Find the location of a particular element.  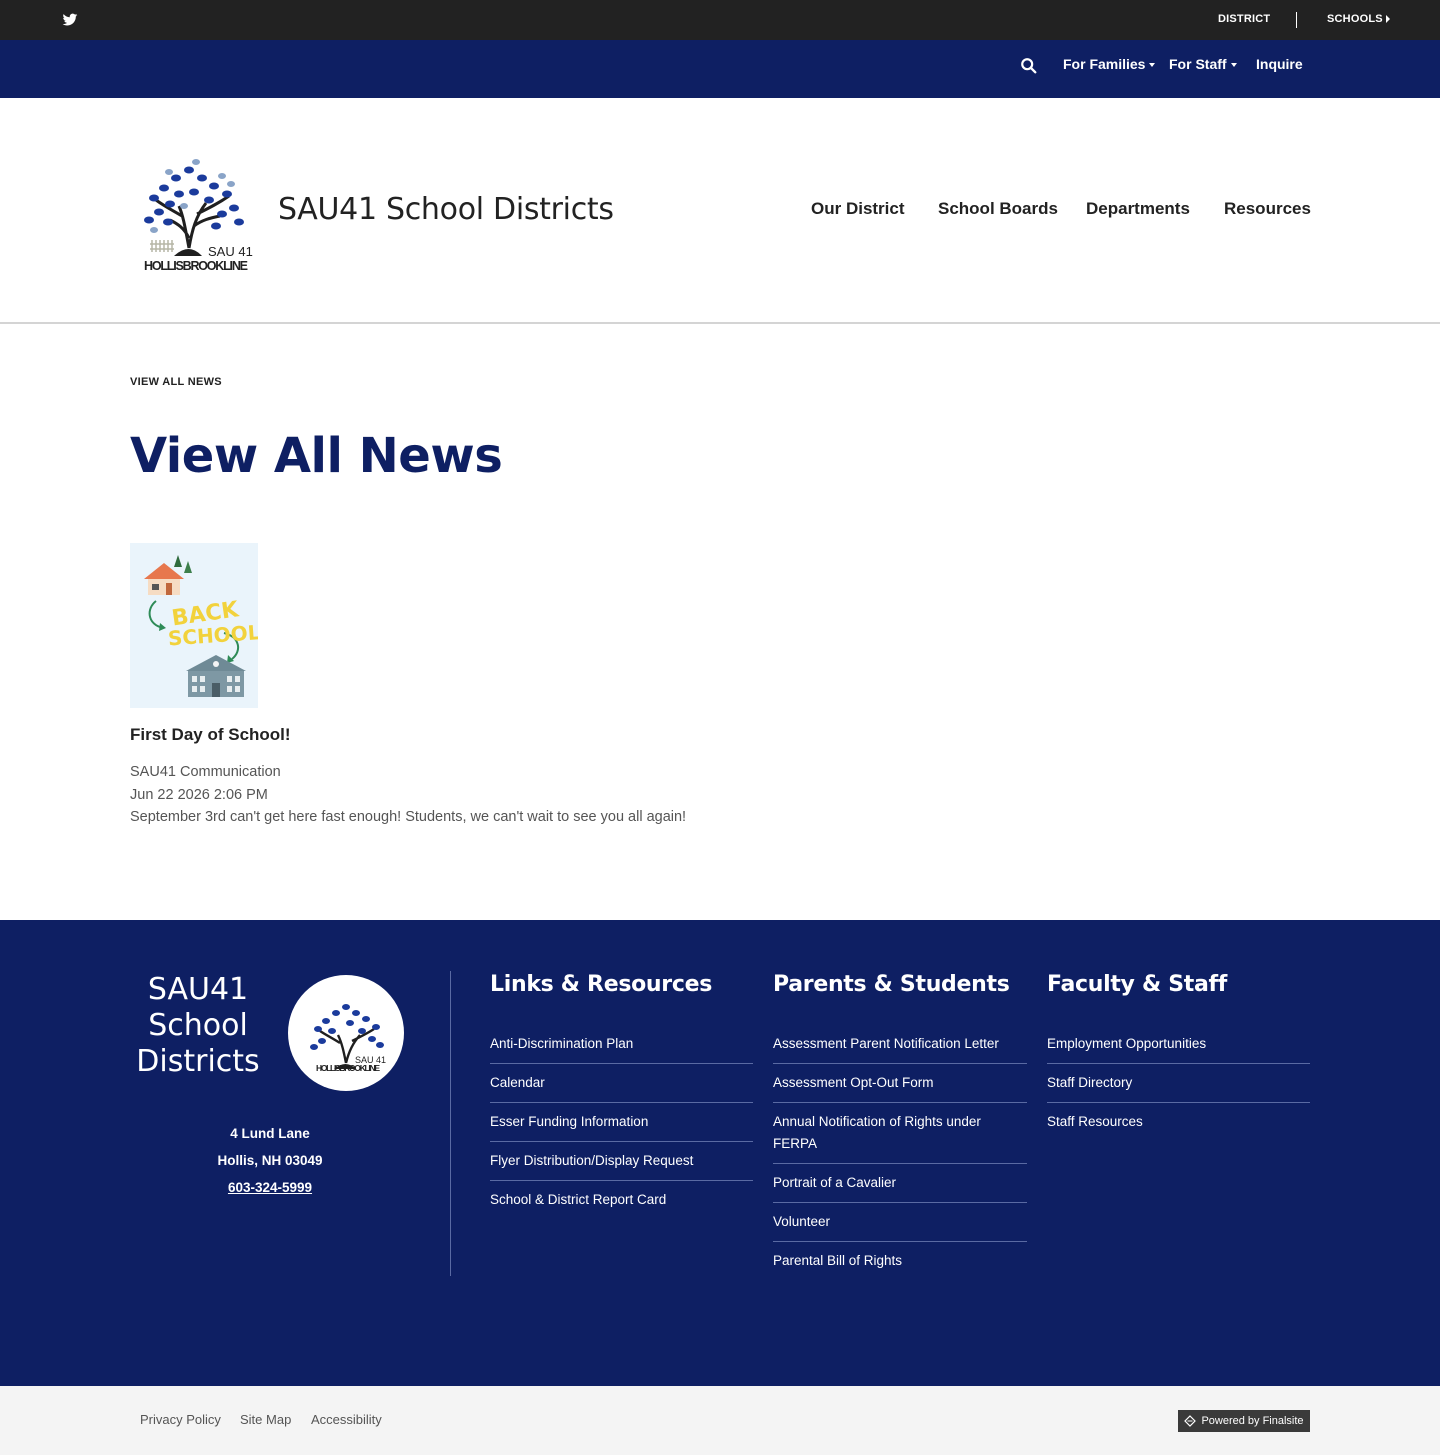

news-title: First Day of School! is located at coordinates (210, 735).